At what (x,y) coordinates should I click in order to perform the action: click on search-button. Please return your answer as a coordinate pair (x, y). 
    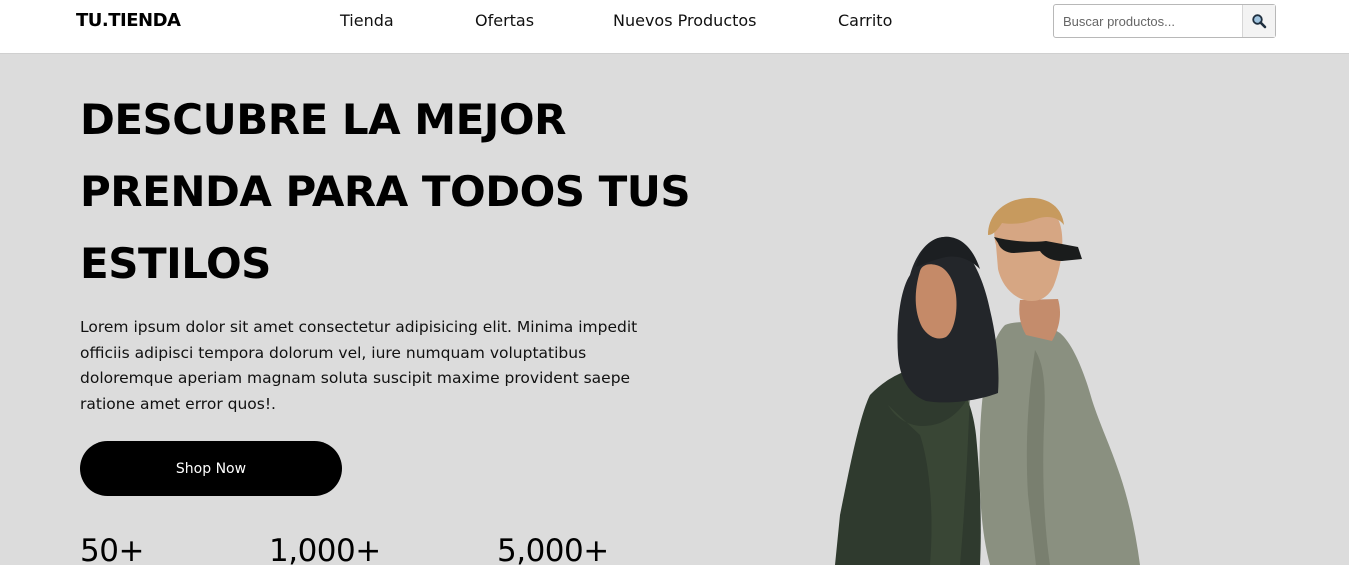
    Looking at the image, I should click on (1258, 21).